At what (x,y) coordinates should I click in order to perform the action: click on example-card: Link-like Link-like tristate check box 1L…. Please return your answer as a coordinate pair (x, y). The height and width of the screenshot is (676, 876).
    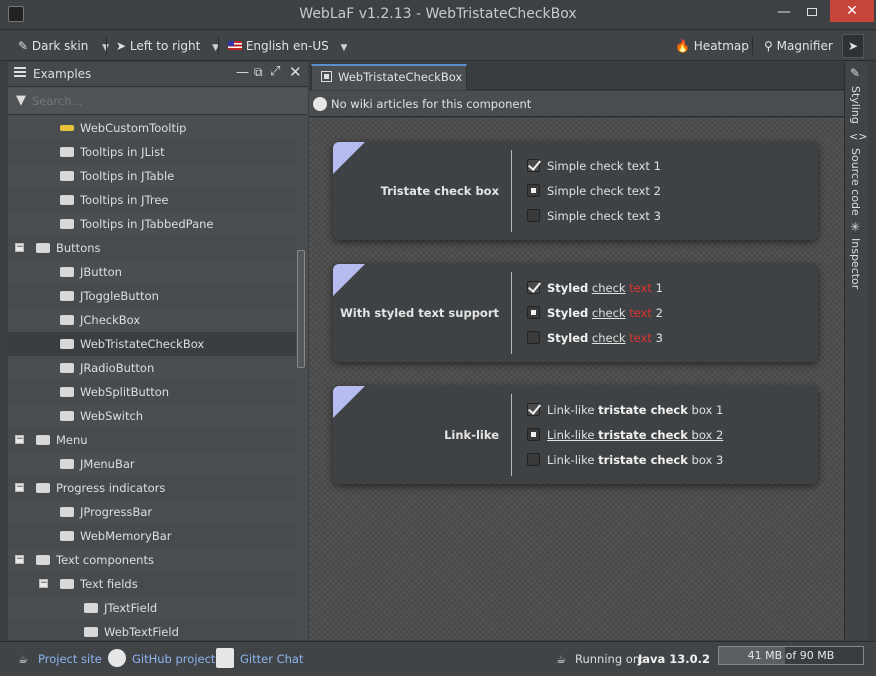
    Looking at the image, I should click on (575, 435).